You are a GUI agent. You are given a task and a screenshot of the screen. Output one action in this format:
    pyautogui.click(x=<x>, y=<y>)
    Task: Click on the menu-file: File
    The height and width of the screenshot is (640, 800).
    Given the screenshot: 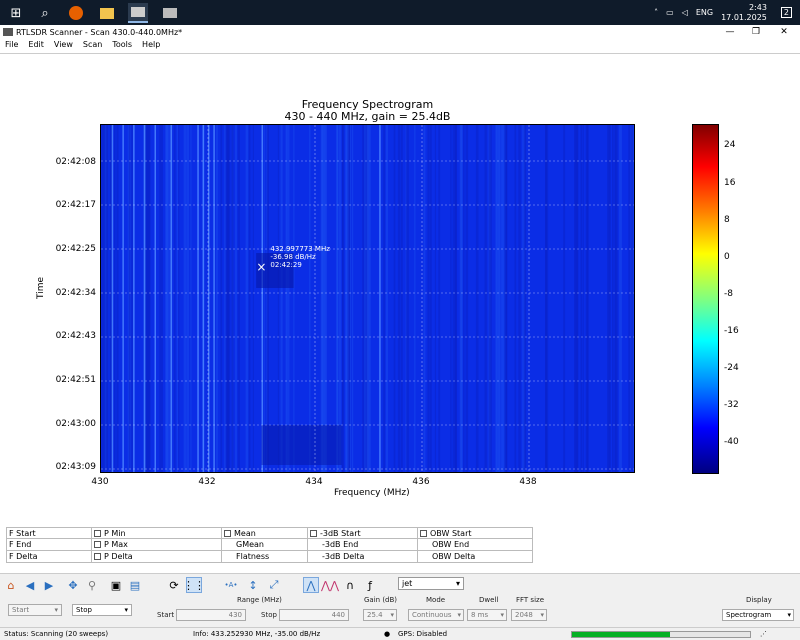 What is the action you would take?
    pyautogui.click(x=11, y=45)
    